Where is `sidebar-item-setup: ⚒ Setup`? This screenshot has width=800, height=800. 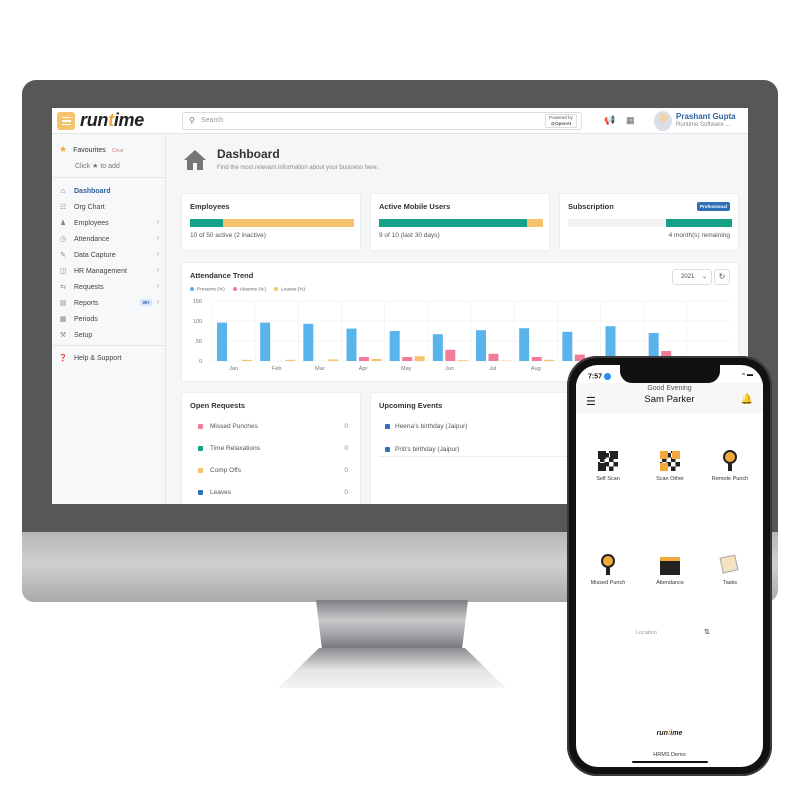
sidebar-item-setup: ⚒ Setup is located at coordinates (109, 335).